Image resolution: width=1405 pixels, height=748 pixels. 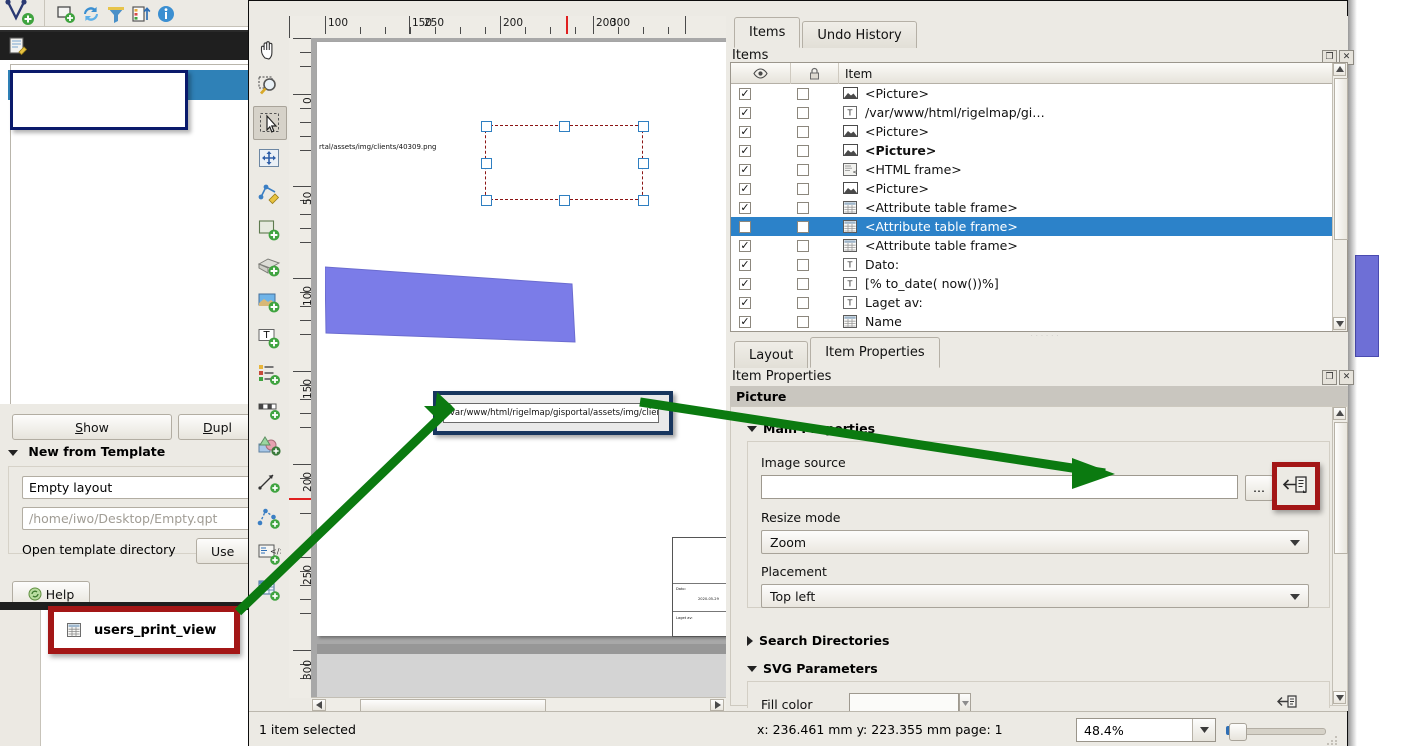 What do you see at coordinates (1039, 264) in the screenshot?
I see `table-row: ✓ T Dato:` at bounding box center [1039, 264].